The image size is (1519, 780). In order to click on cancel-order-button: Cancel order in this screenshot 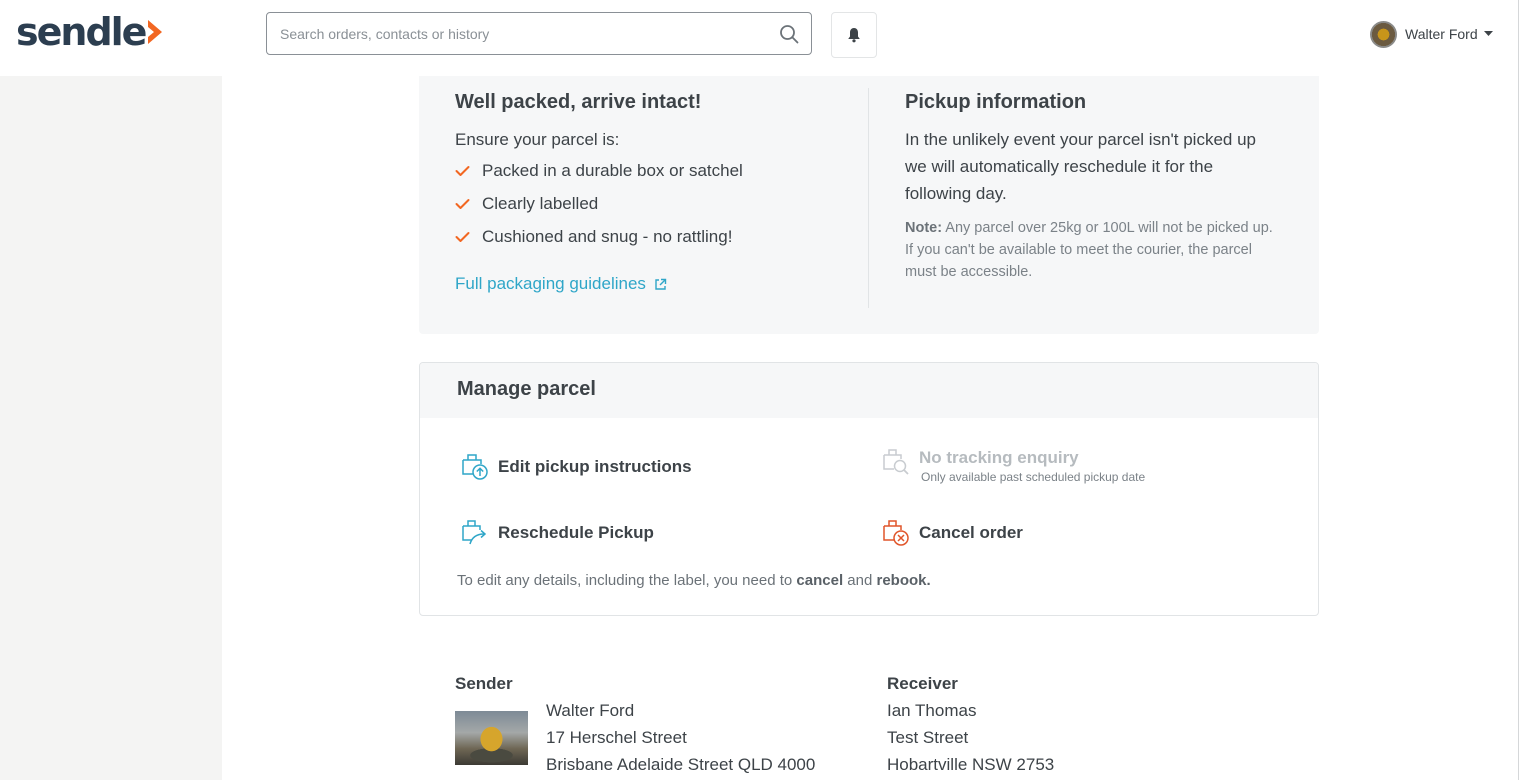, I will do `click(952, 533)`.